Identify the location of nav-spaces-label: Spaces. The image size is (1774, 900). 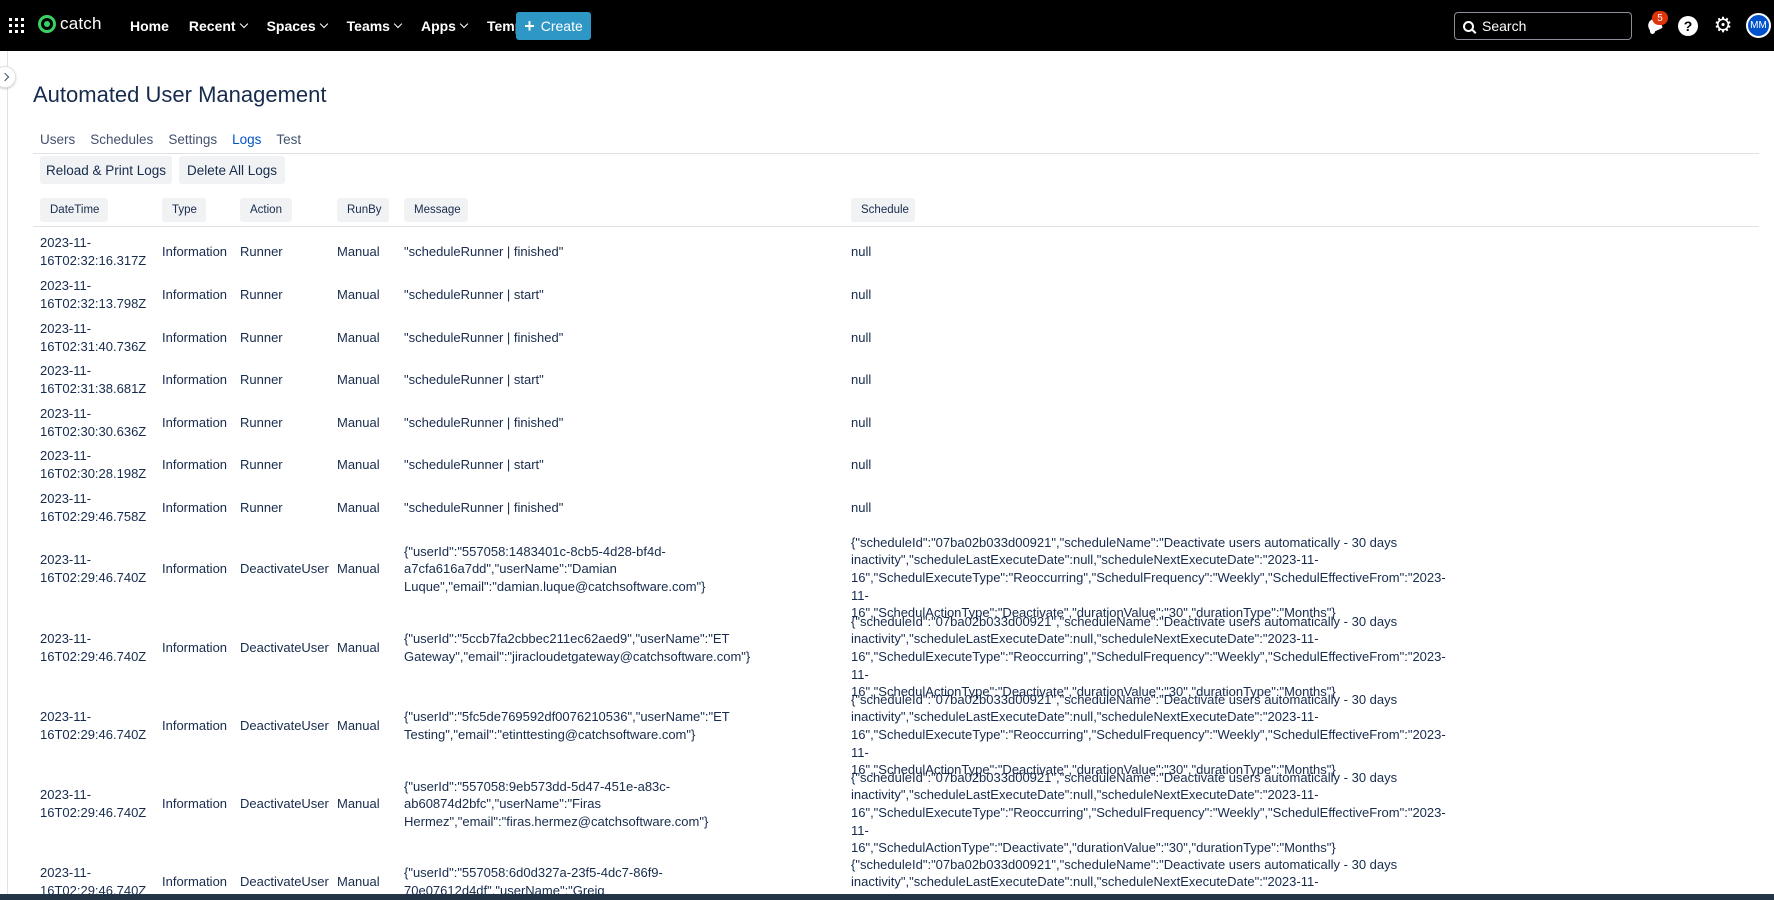
(291, 25).